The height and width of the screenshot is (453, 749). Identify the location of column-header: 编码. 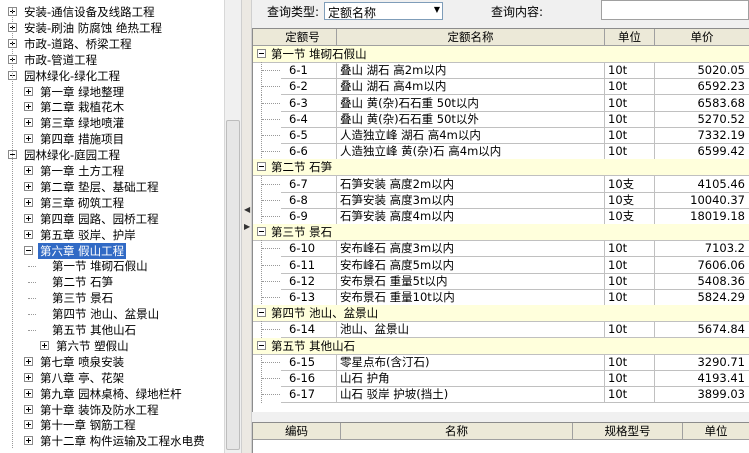
(297, 431).